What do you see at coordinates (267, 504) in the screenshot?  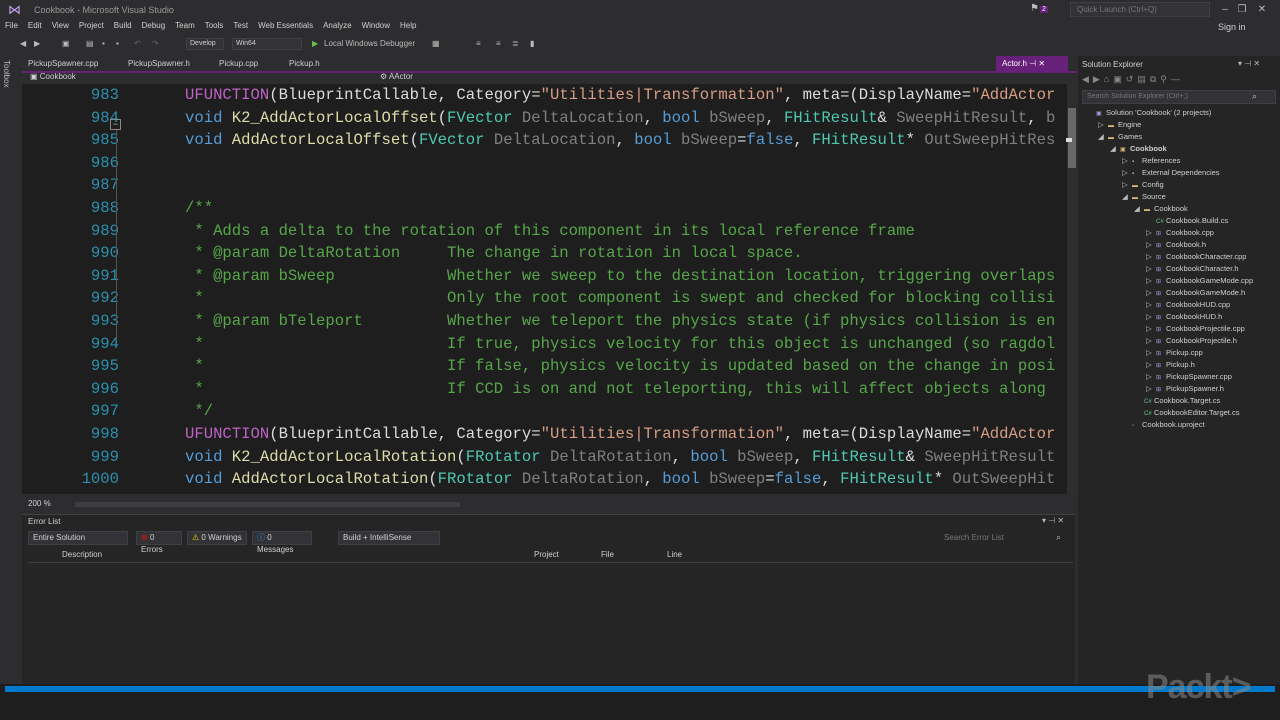 I see `editor-horizontal-scroll-thumb` at bounding box center [267, 504].